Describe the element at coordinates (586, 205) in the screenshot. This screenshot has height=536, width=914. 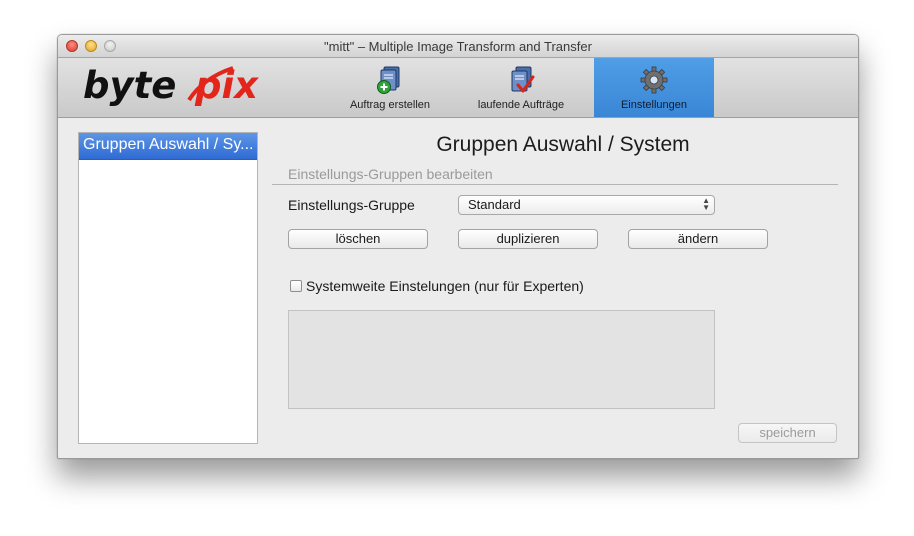
I see `settings-group-select: Standard ▲ ▼` at that location.